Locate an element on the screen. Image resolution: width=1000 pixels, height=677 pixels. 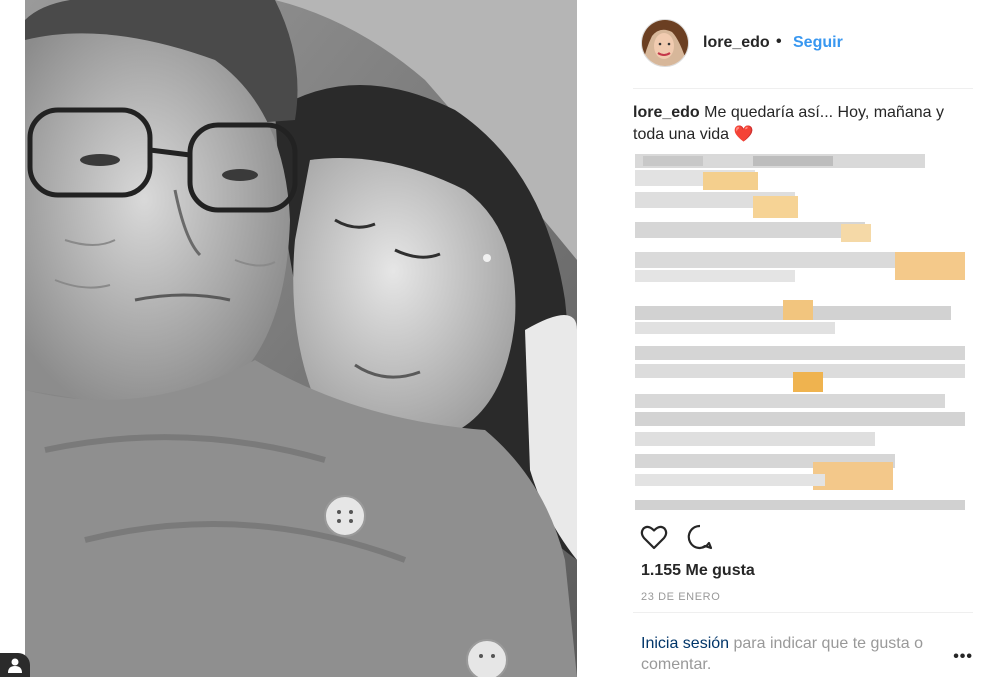
more-options-icon: ••• is located at coordinates (963, 657).